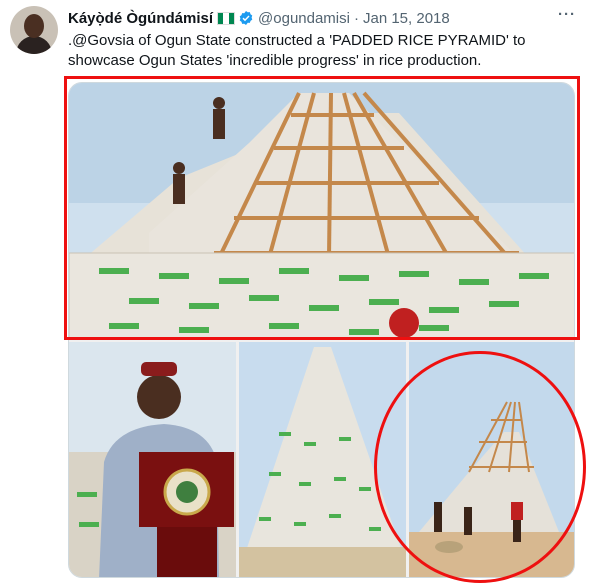 The height and width of the screenshot is (588, 591). I want to click on tweet-date: Jan 15, 2018, so click(406, 18).